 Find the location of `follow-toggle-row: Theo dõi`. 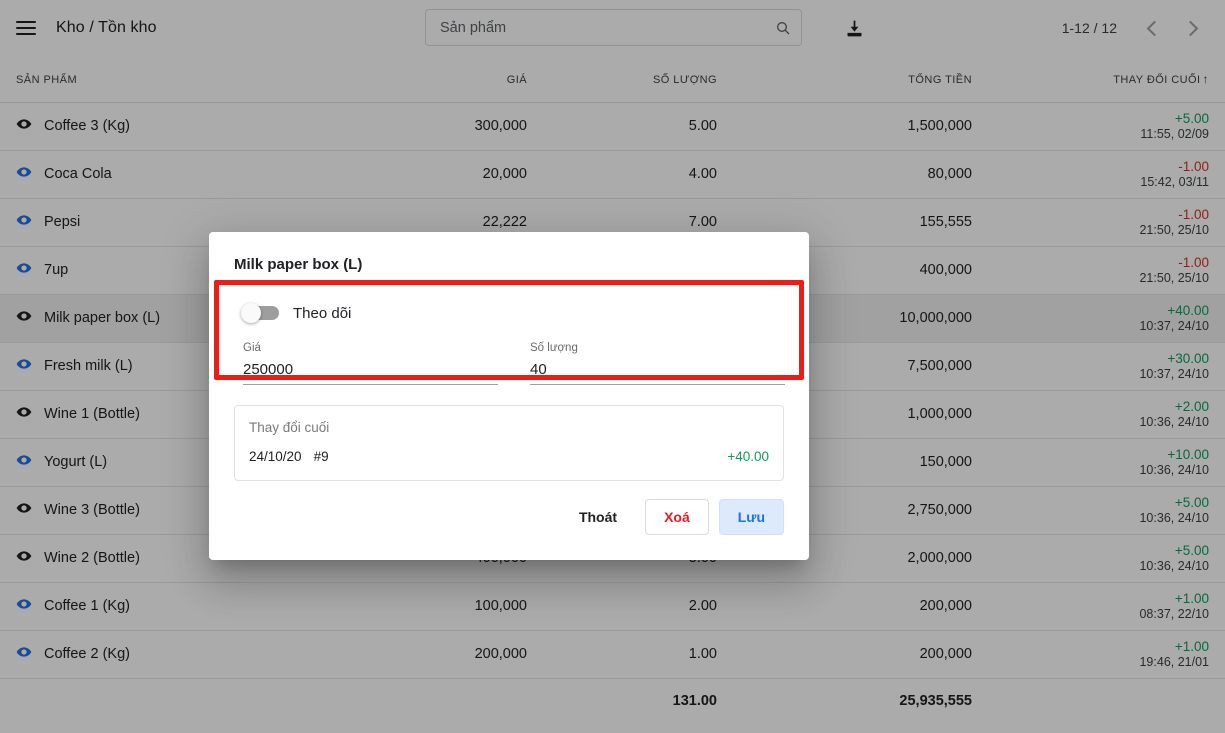

follow-toggle-row: Theo dõi is located at coordinates (513, 313).